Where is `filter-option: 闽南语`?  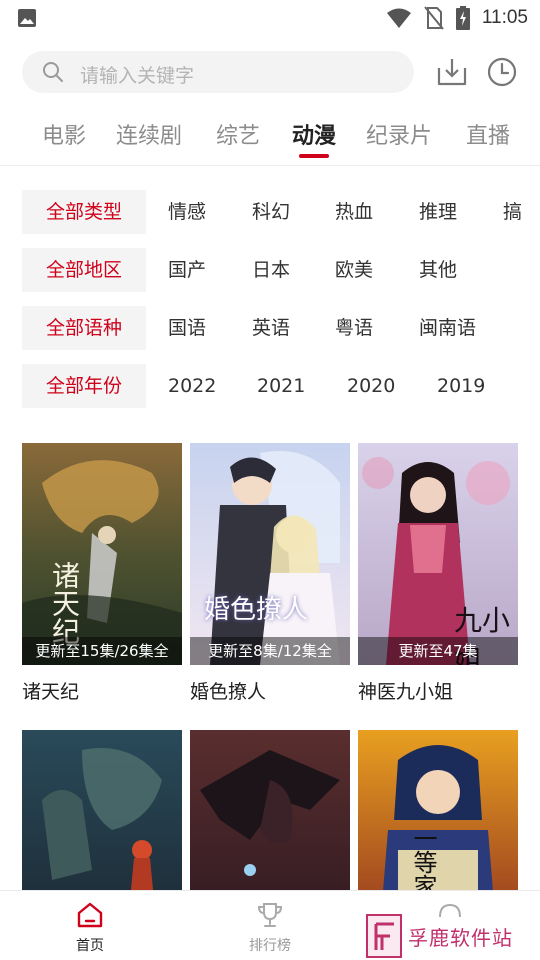 filter-option: 闽南语 is located at coordinates (447, 328).